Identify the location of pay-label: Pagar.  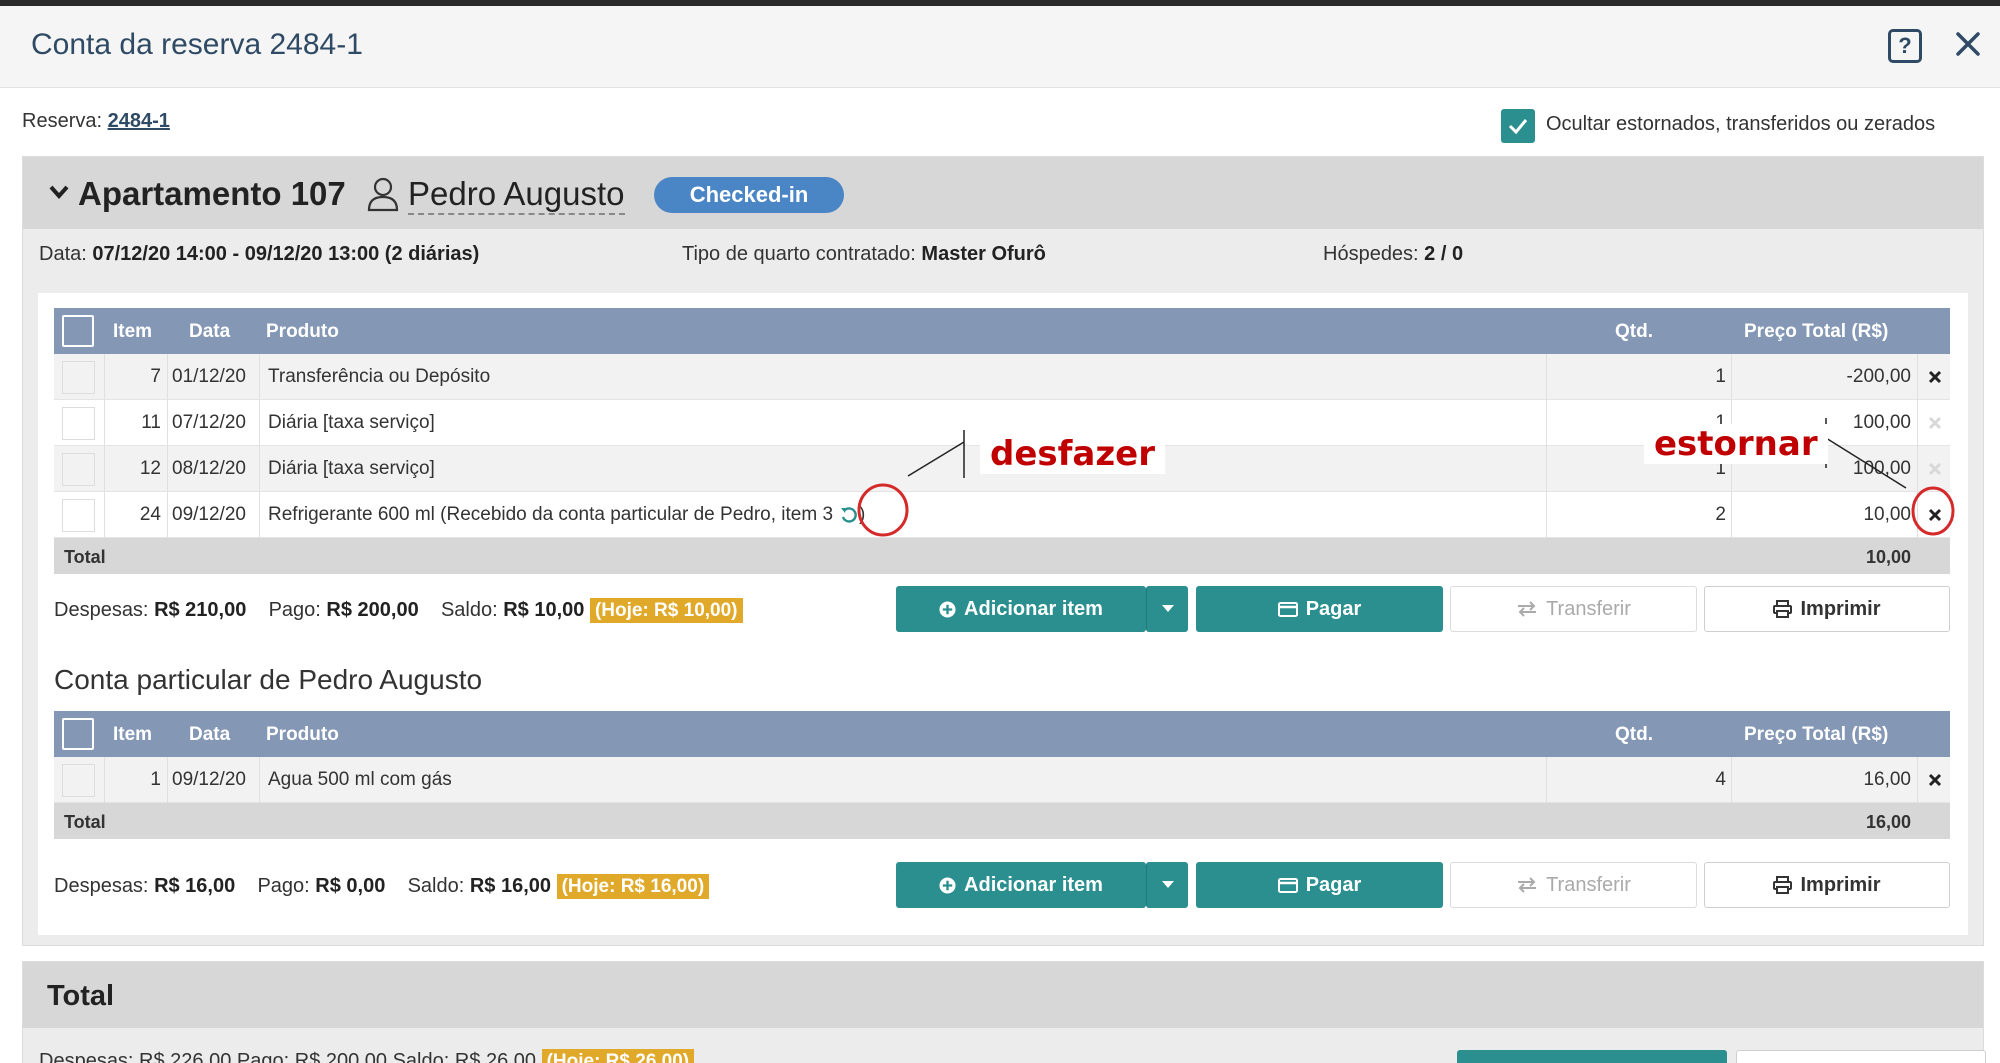
(1333, 608).